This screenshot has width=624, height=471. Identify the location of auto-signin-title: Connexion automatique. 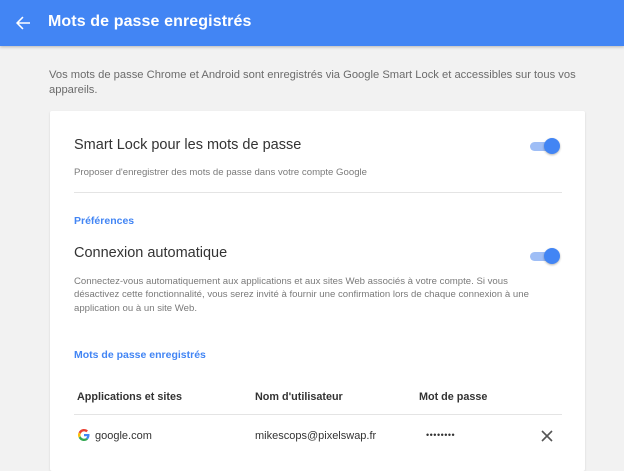
(151, 253).